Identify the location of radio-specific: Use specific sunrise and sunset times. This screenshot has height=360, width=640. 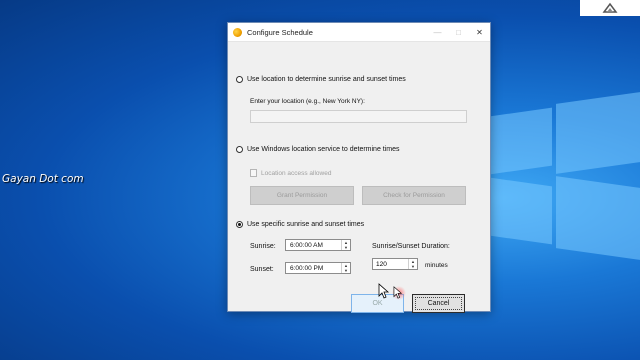
(300, 224).